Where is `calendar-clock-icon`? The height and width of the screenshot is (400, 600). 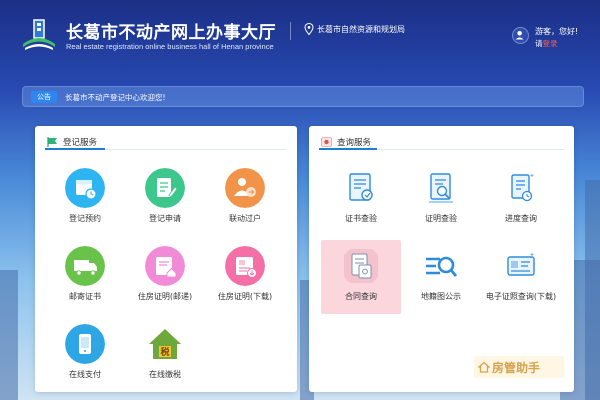
calendar-clock-icon is located at coordinates (85, 188).